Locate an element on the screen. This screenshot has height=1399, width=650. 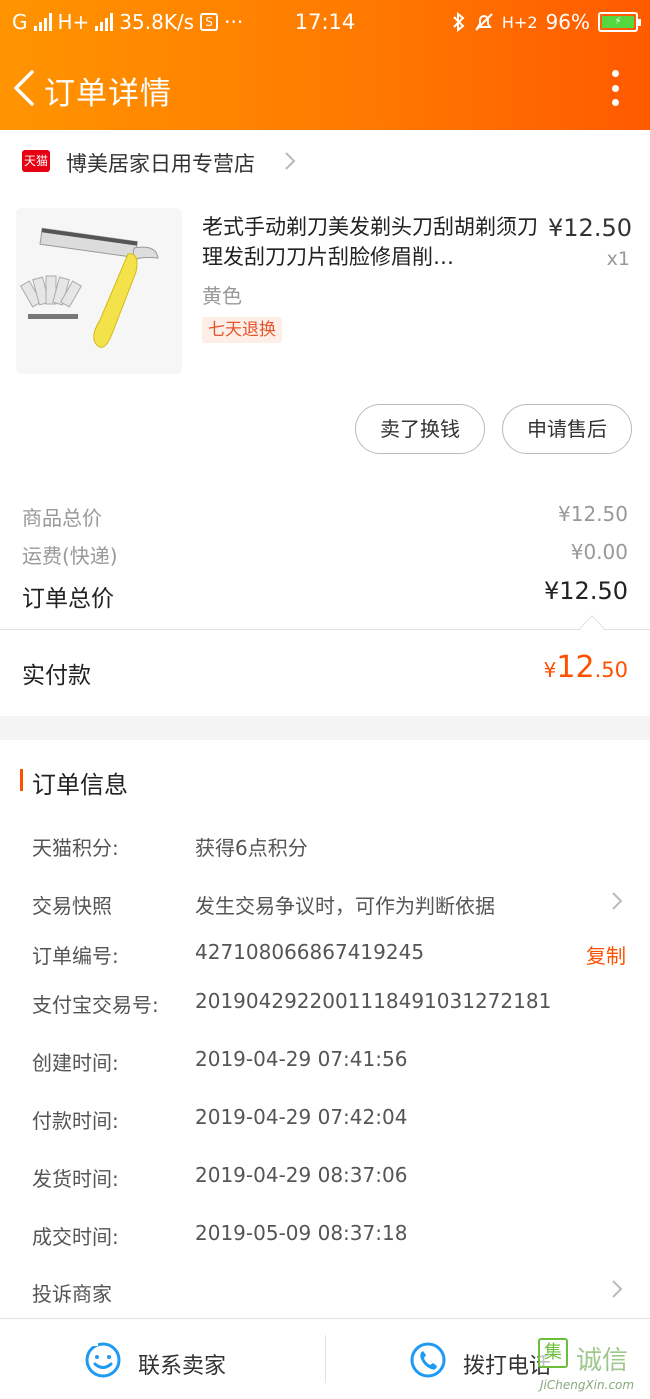
copy-order-number-button: 复制 is located at coordinates (606, 954).